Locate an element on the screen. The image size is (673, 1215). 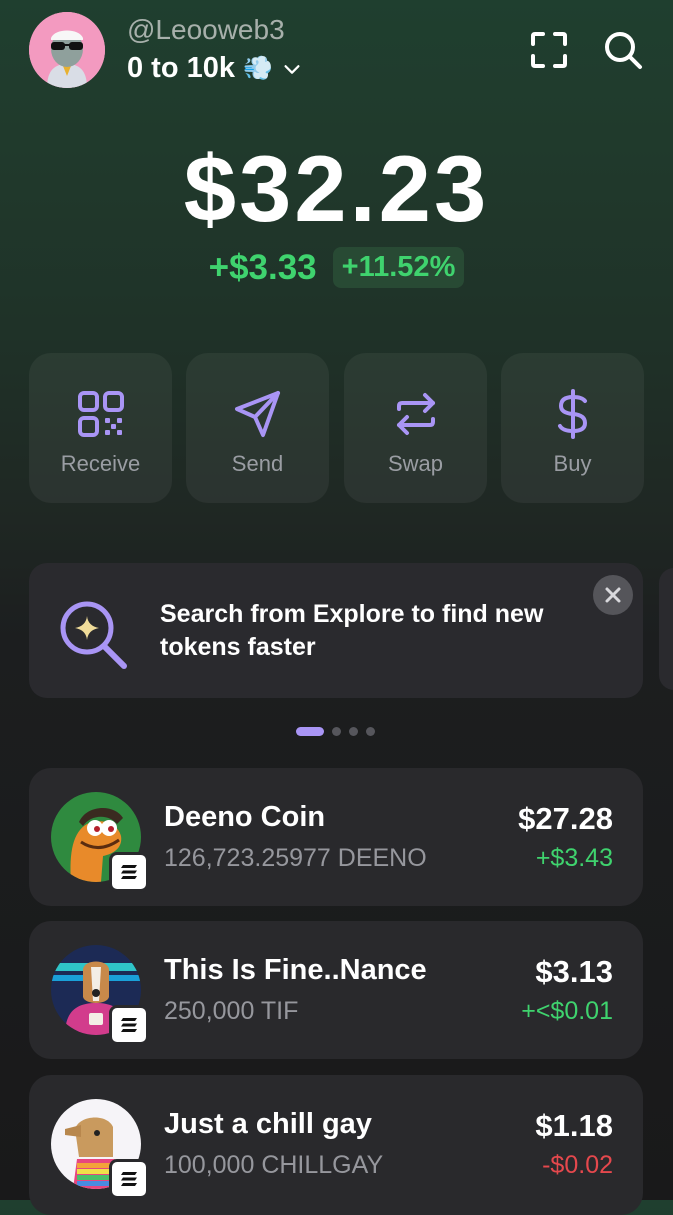
change-amount: +$3.33 is located at coordinates (262, 267).